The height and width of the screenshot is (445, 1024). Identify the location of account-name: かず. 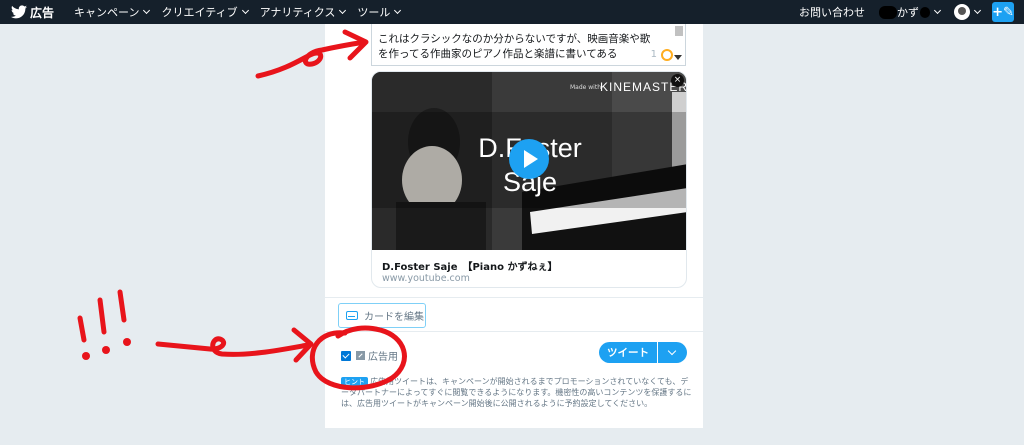
(908, 12).